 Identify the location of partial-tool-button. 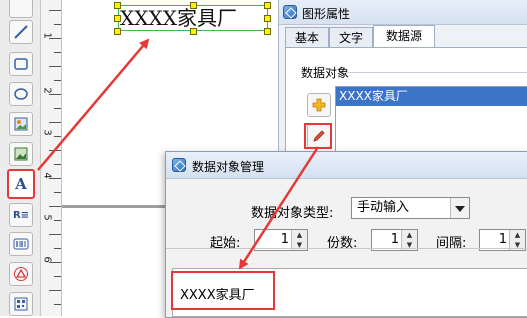
(21, 9).